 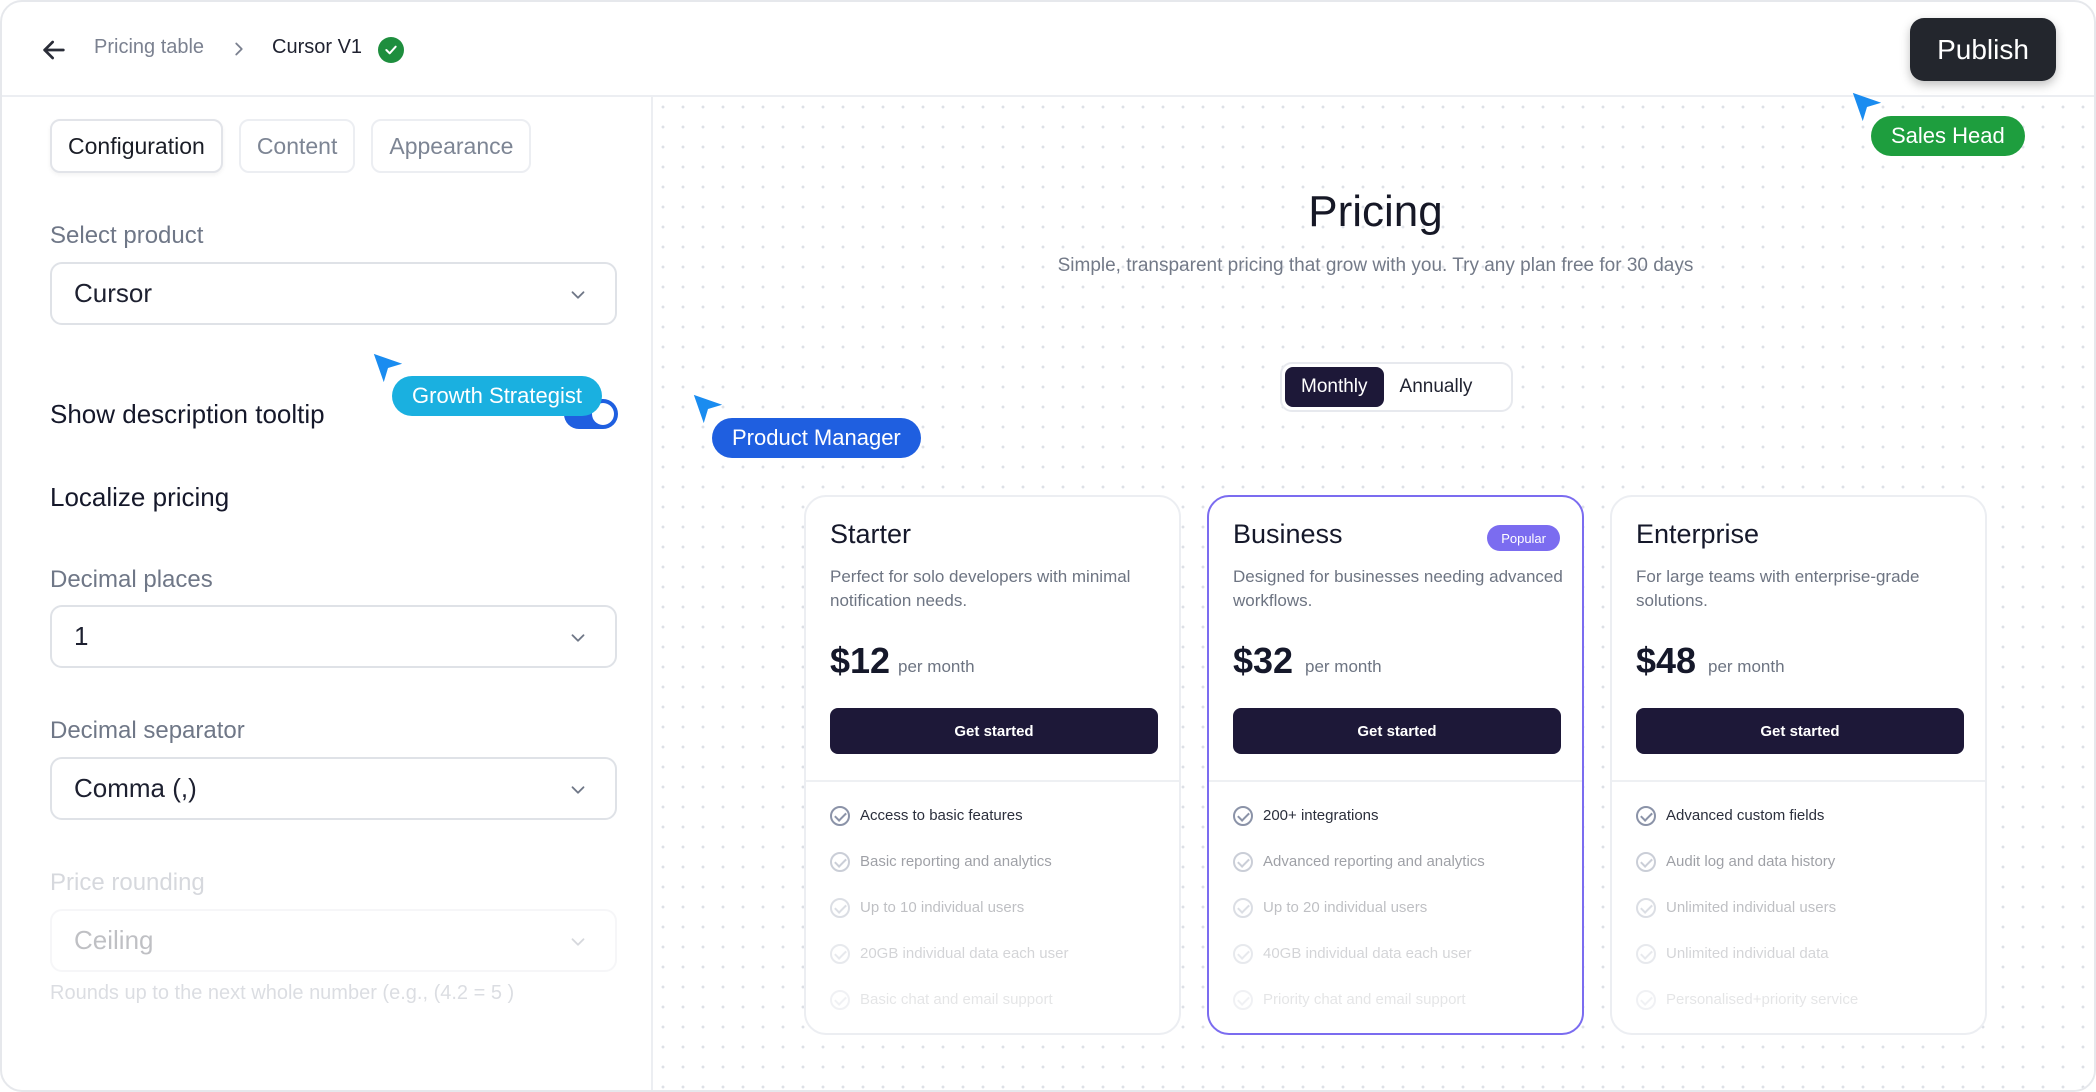 I want to click on plan-price: $32, so click(x=1263, y=660).